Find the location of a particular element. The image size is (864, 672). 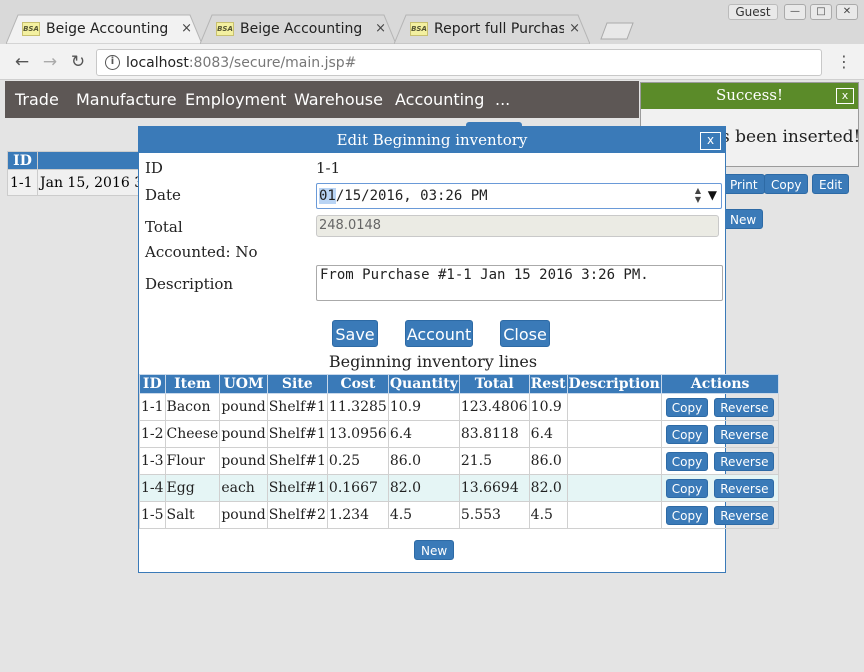

back-arrow-icon: ← is located at coordinates (22, 62).